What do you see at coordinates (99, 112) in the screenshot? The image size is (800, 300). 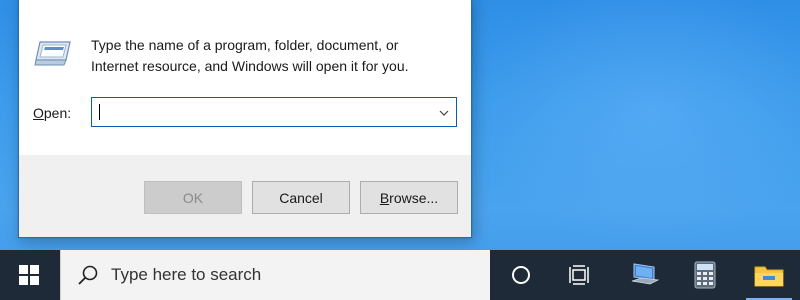 I see `text-caret` at bounding box center [99, 112].